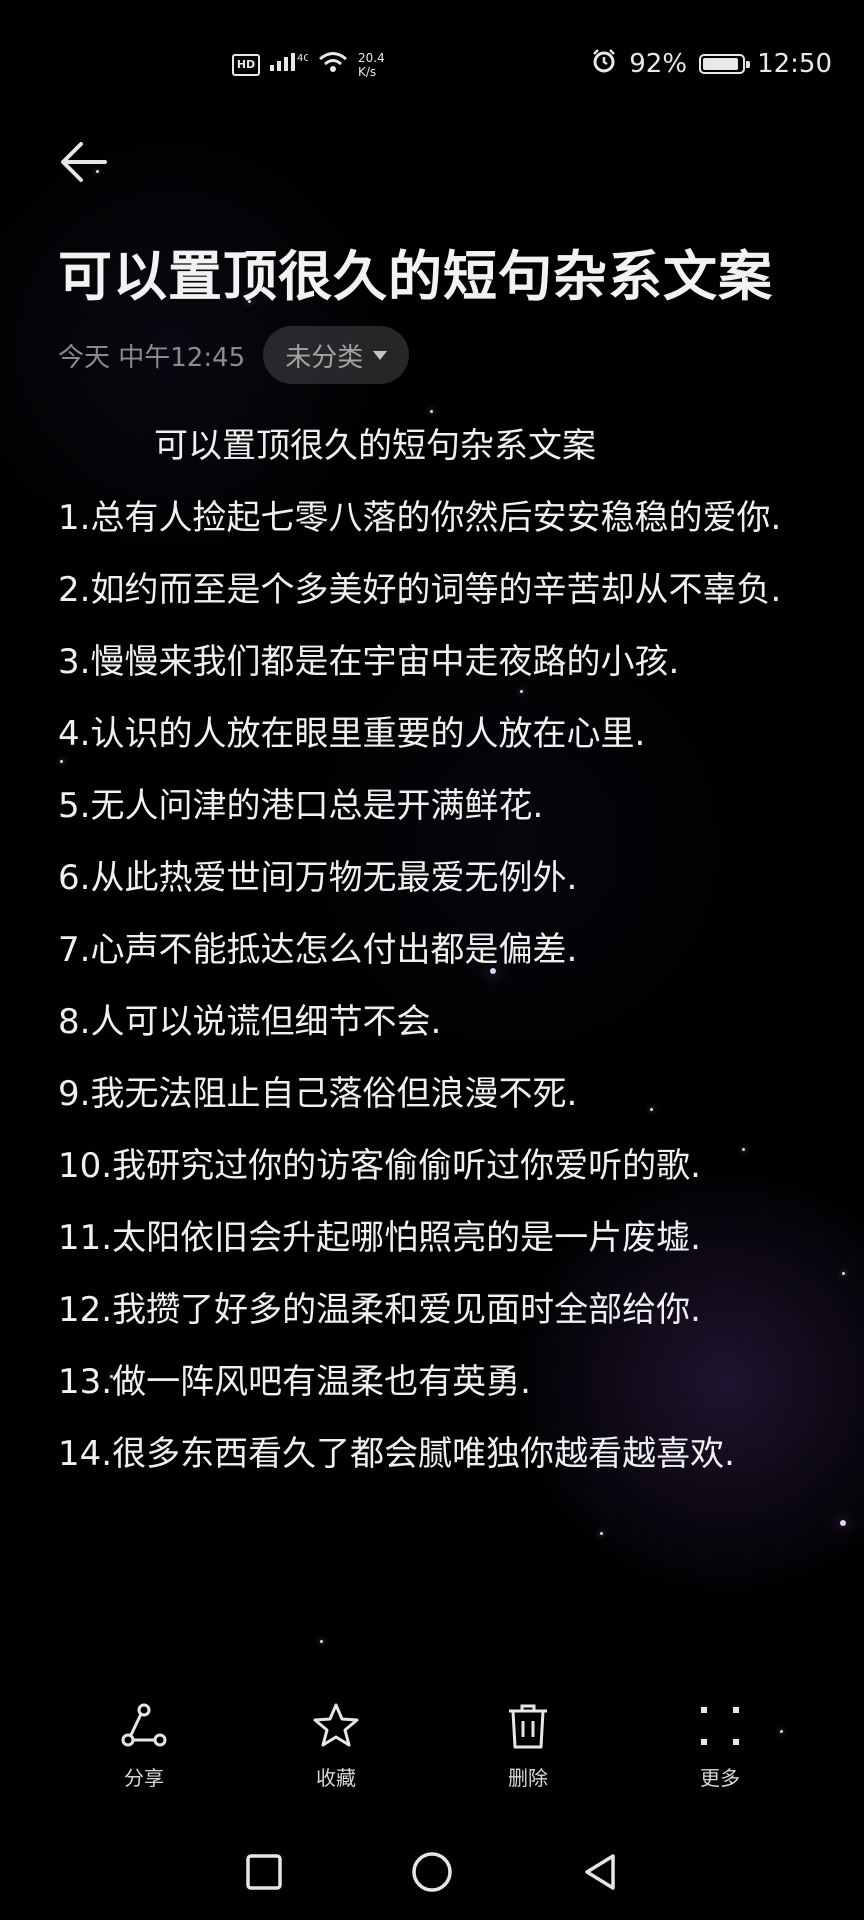 This screenshot has height=1920, width=864. What do you see at coordinates (302, 58) in the screenshot?
I see `svg-text: 4G` at bounding box center [302, 58].